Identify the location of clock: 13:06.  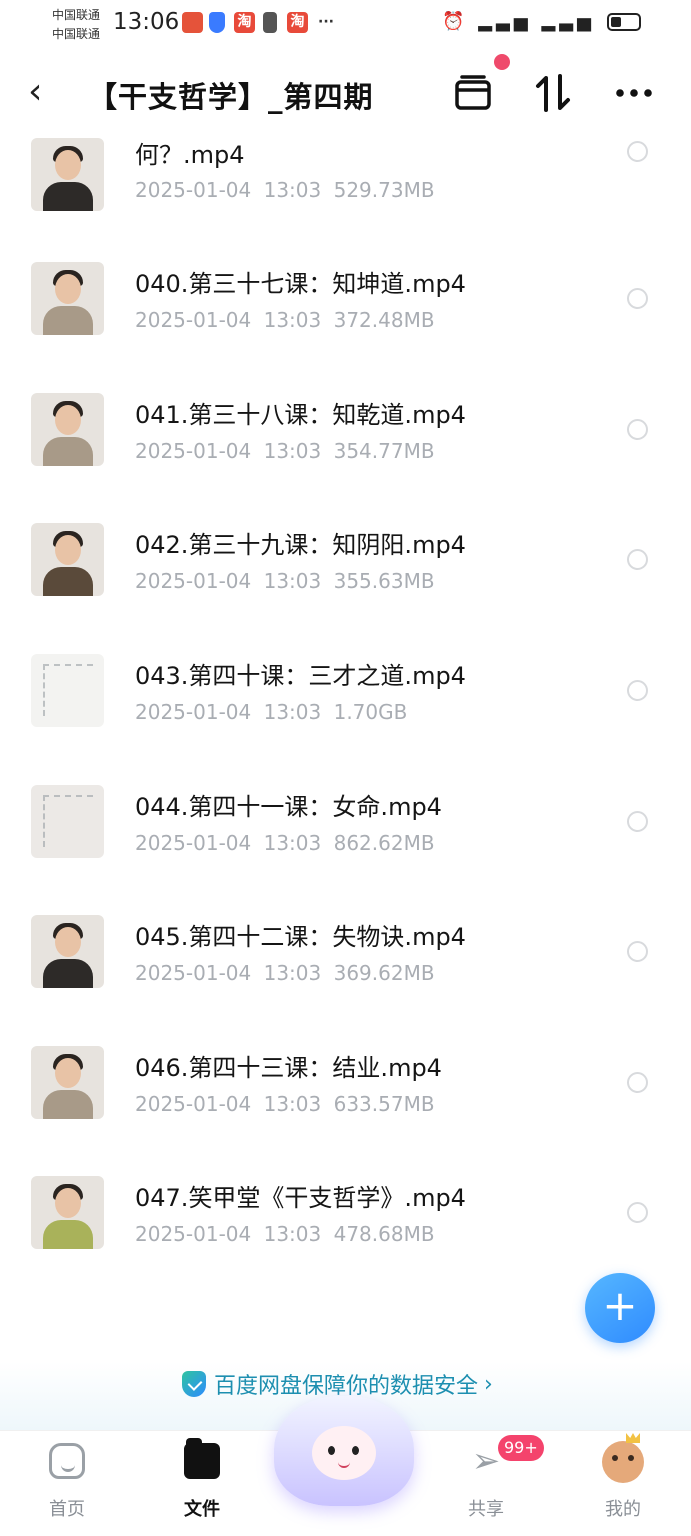
(146, 22).